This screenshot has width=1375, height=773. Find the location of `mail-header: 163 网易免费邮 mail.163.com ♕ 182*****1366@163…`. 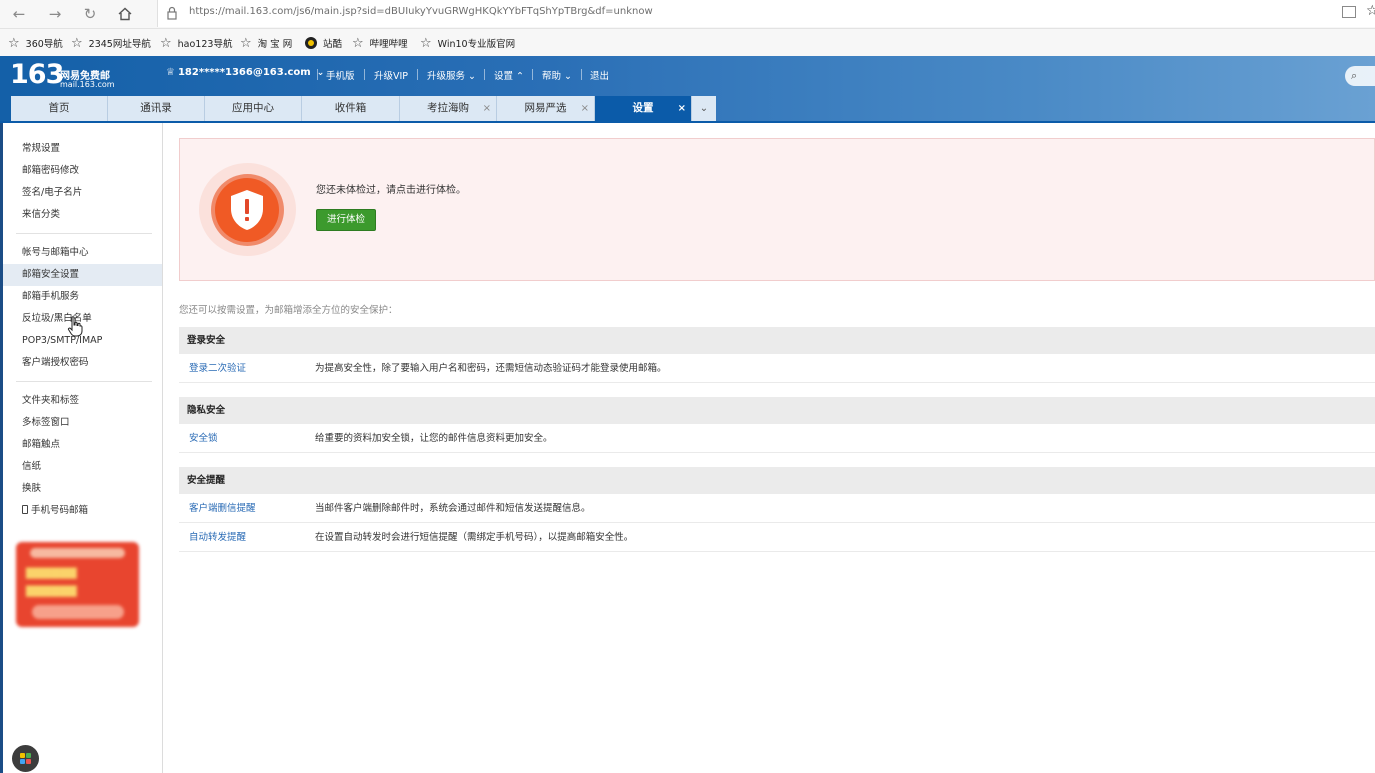

mail-header: 163 网易免费邮 mail.163.com ♕ 182*****1366@163… is located at coordinates (687, 89).